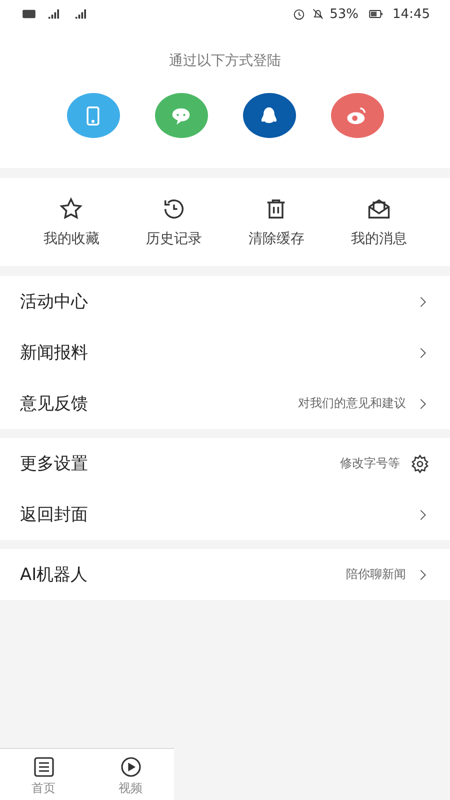 This screenshot has width=450, height=800. I want to click on menu-row: 更多设置 修改字号等, so click(225, 463).